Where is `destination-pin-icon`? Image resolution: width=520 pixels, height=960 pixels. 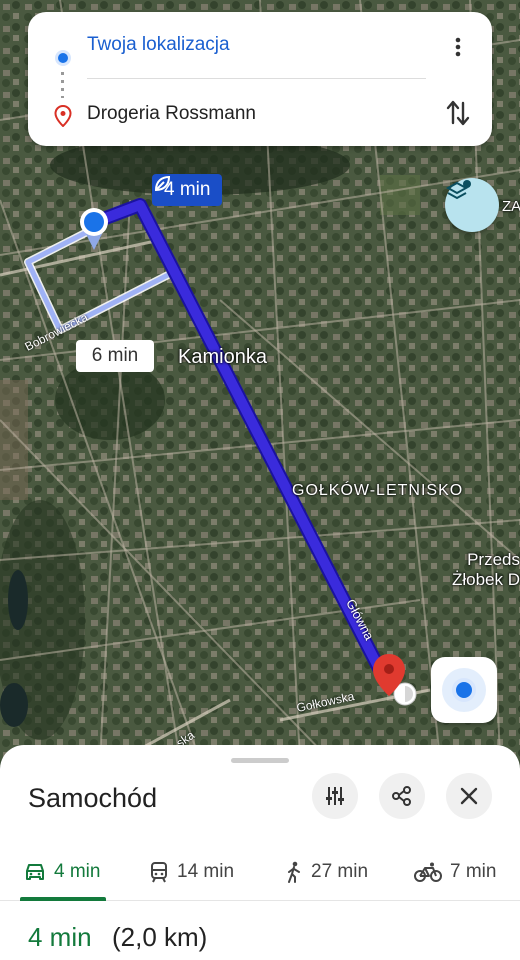 destination-pin-icon is located at coordinates (396, 680).